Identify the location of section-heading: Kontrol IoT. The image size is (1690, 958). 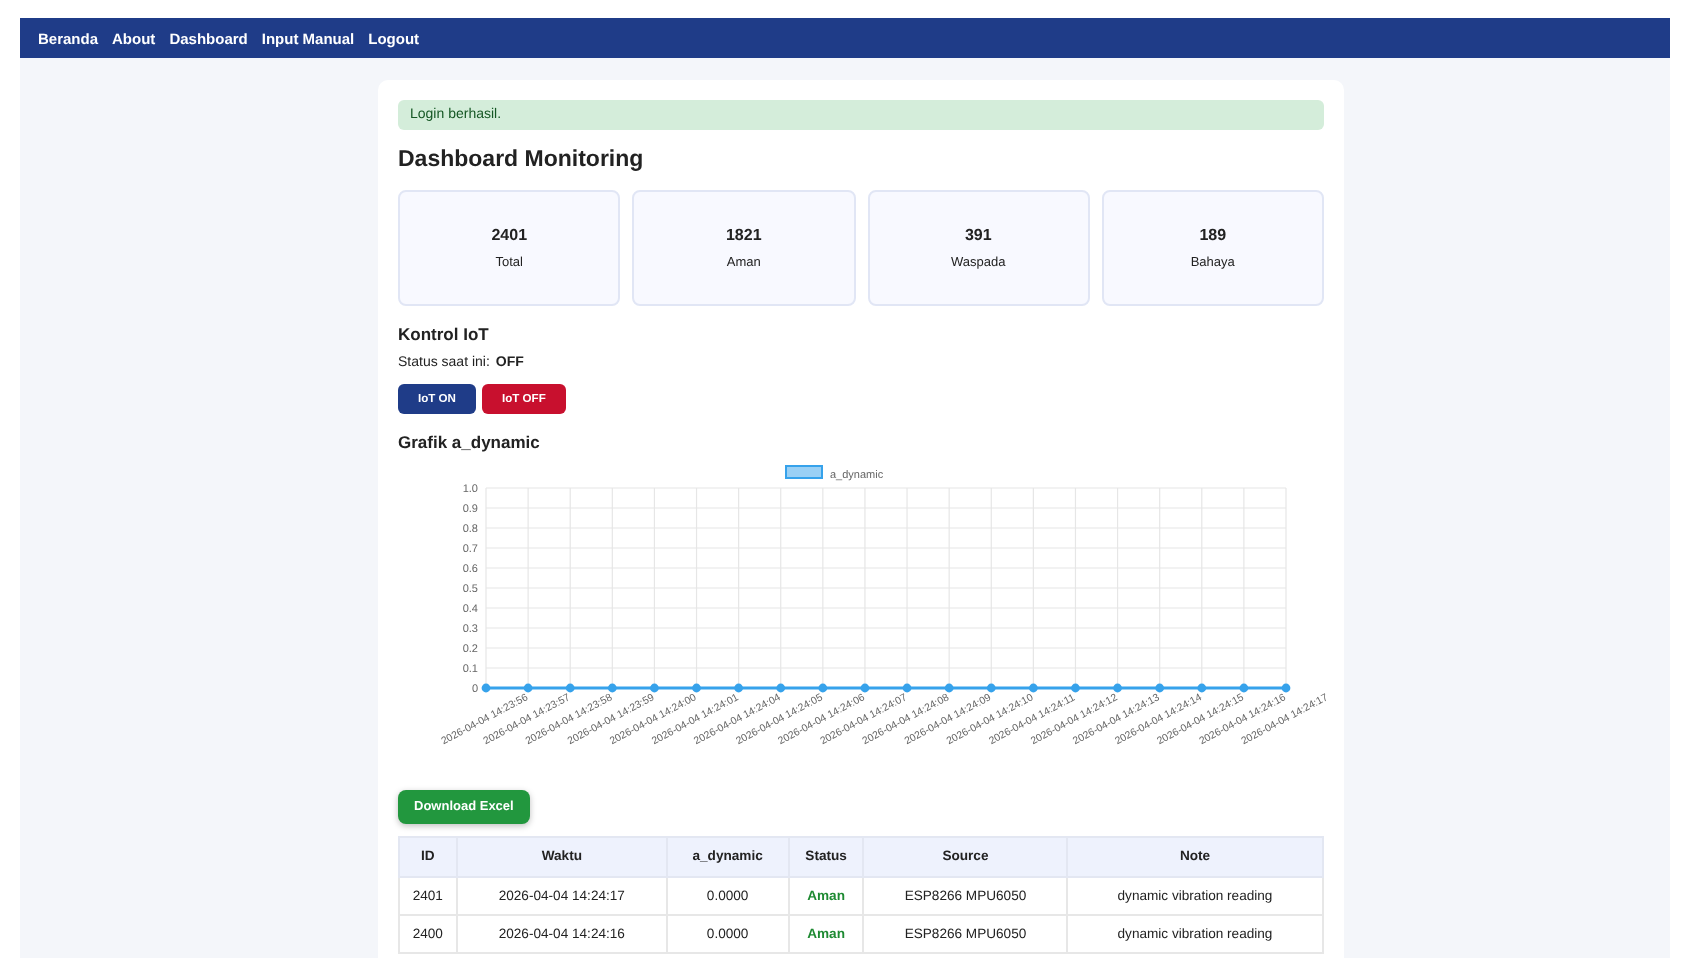
(444, 334).